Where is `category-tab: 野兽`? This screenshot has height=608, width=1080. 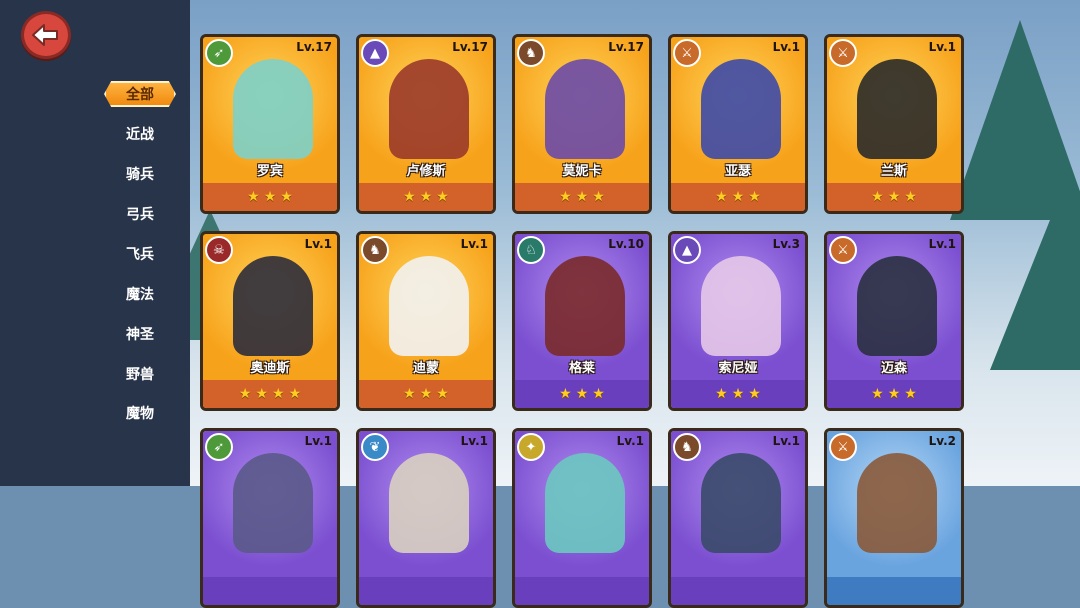
category-tab: 野兽 is located at coordinates (140, 374).